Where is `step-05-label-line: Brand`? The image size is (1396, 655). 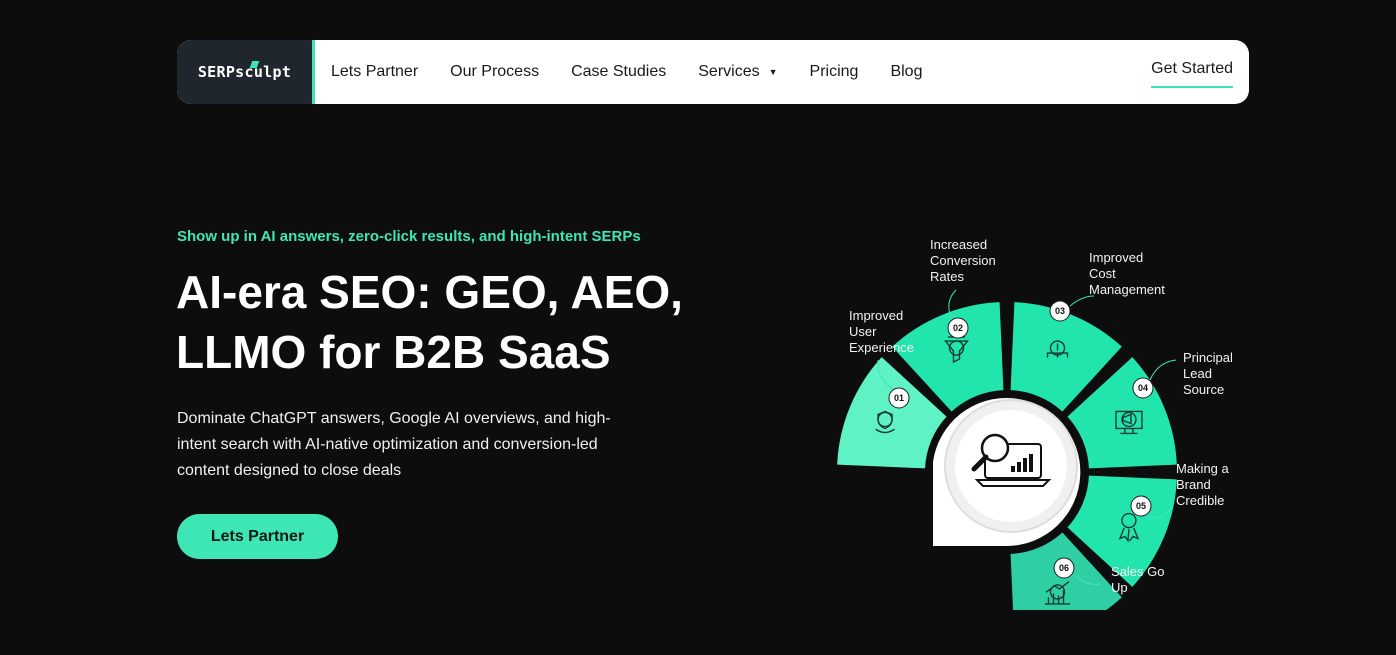
step-05-label-line: Brand is located at coordinates (1193, 484).